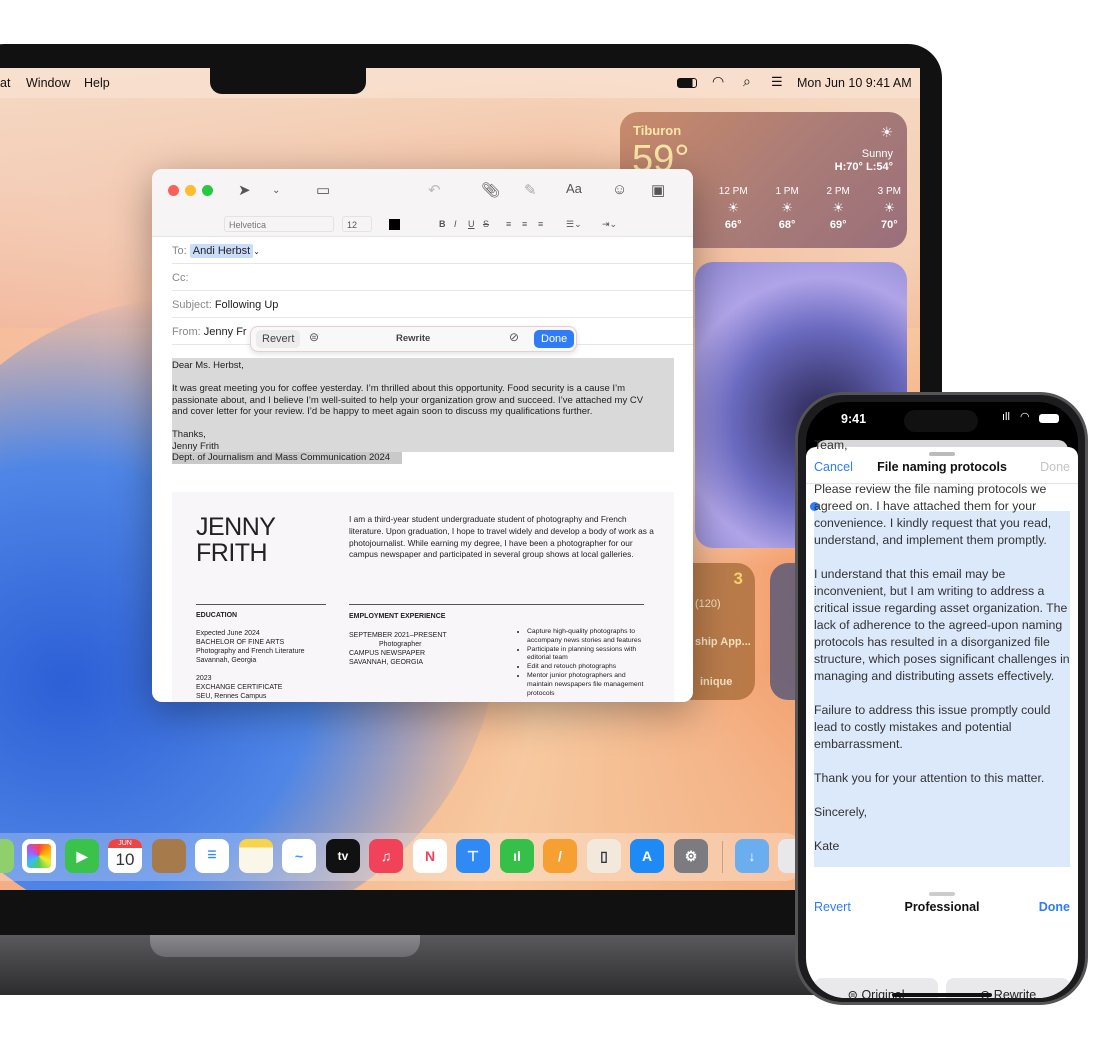 The height and width of the screenshot is (1043, 1120). What do you see at coordinates (279, 224) in the screenshot?
I see `font-select: Helvetica` at bounding box center [279, 224].